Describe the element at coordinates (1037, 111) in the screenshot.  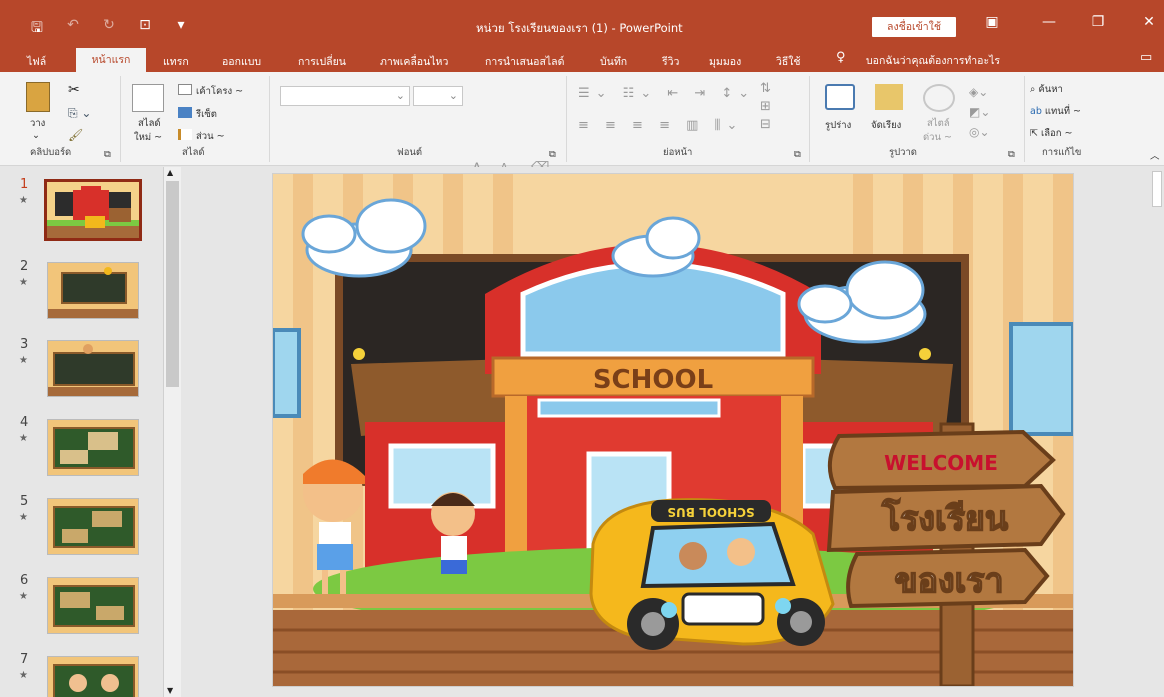
I see `replace-icon: ab` at that location.